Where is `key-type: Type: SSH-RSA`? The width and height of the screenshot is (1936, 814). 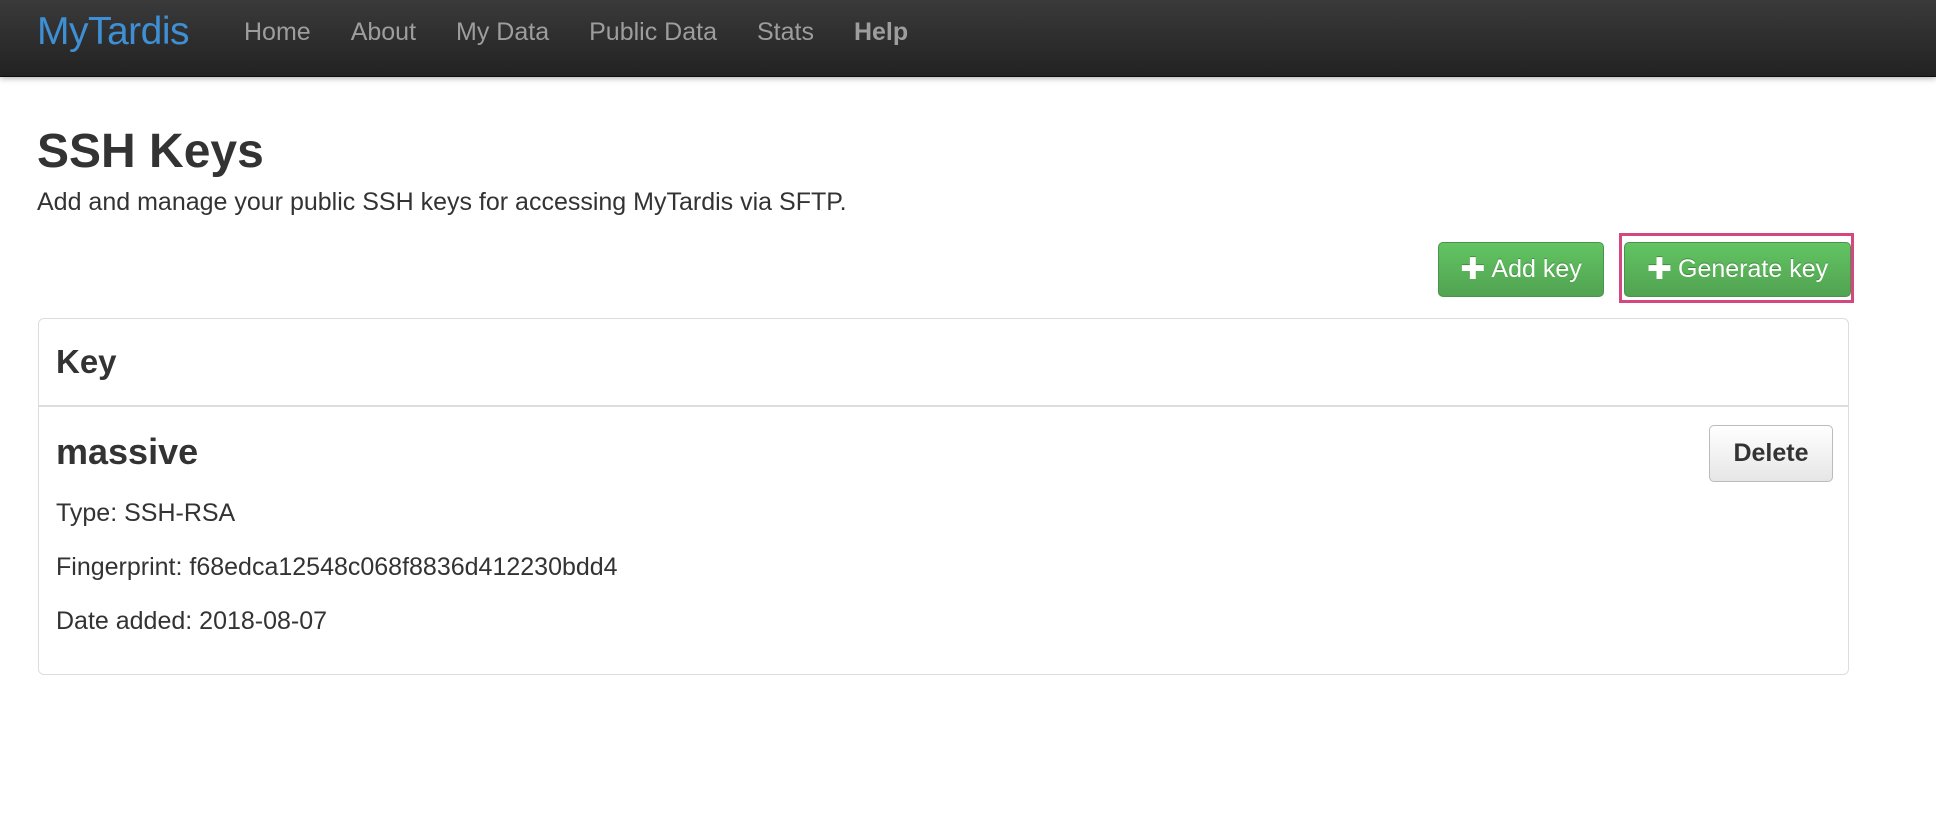
key-type: Type: SSH-RSA is located at coordinates (146, 513).